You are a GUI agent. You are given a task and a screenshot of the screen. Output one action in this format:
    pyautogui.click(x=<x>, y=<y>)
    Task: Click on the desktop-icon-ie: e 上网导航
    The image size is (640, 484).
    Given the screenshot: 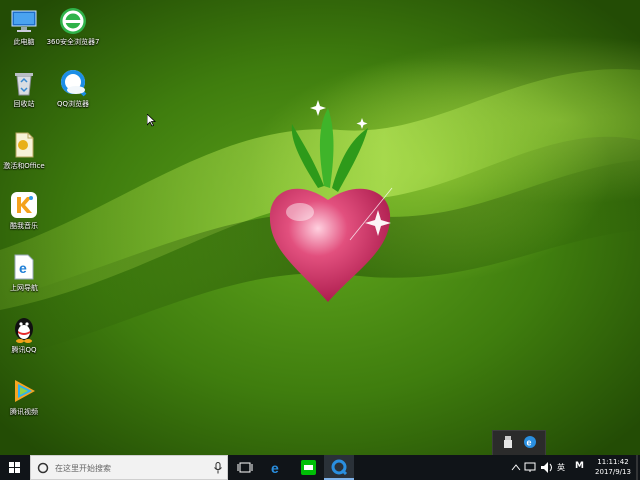 What is the action you would take?
    pyautogui.click(x=26, y=272)
    